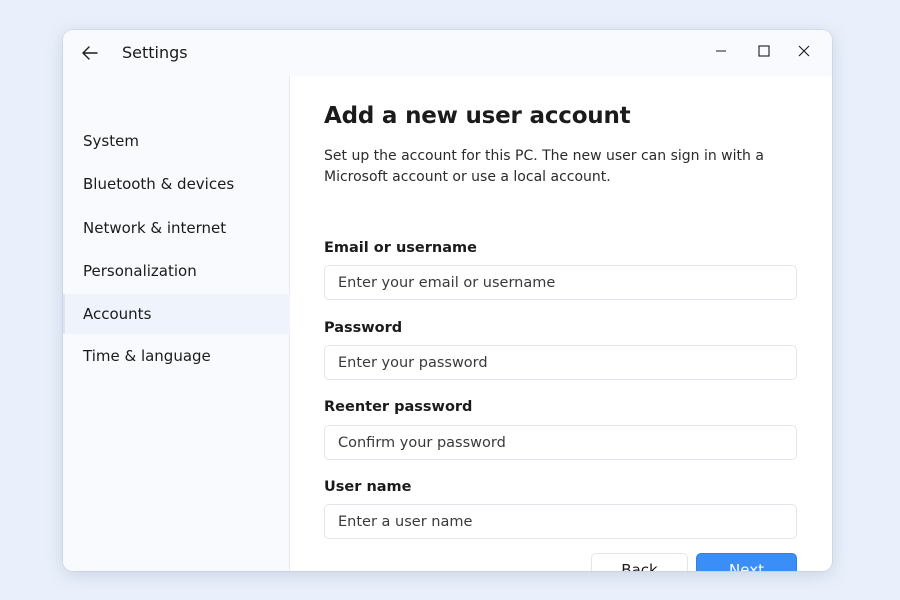 The image size is (900, 600). I want to click on maximize-button, so click(764, 51).